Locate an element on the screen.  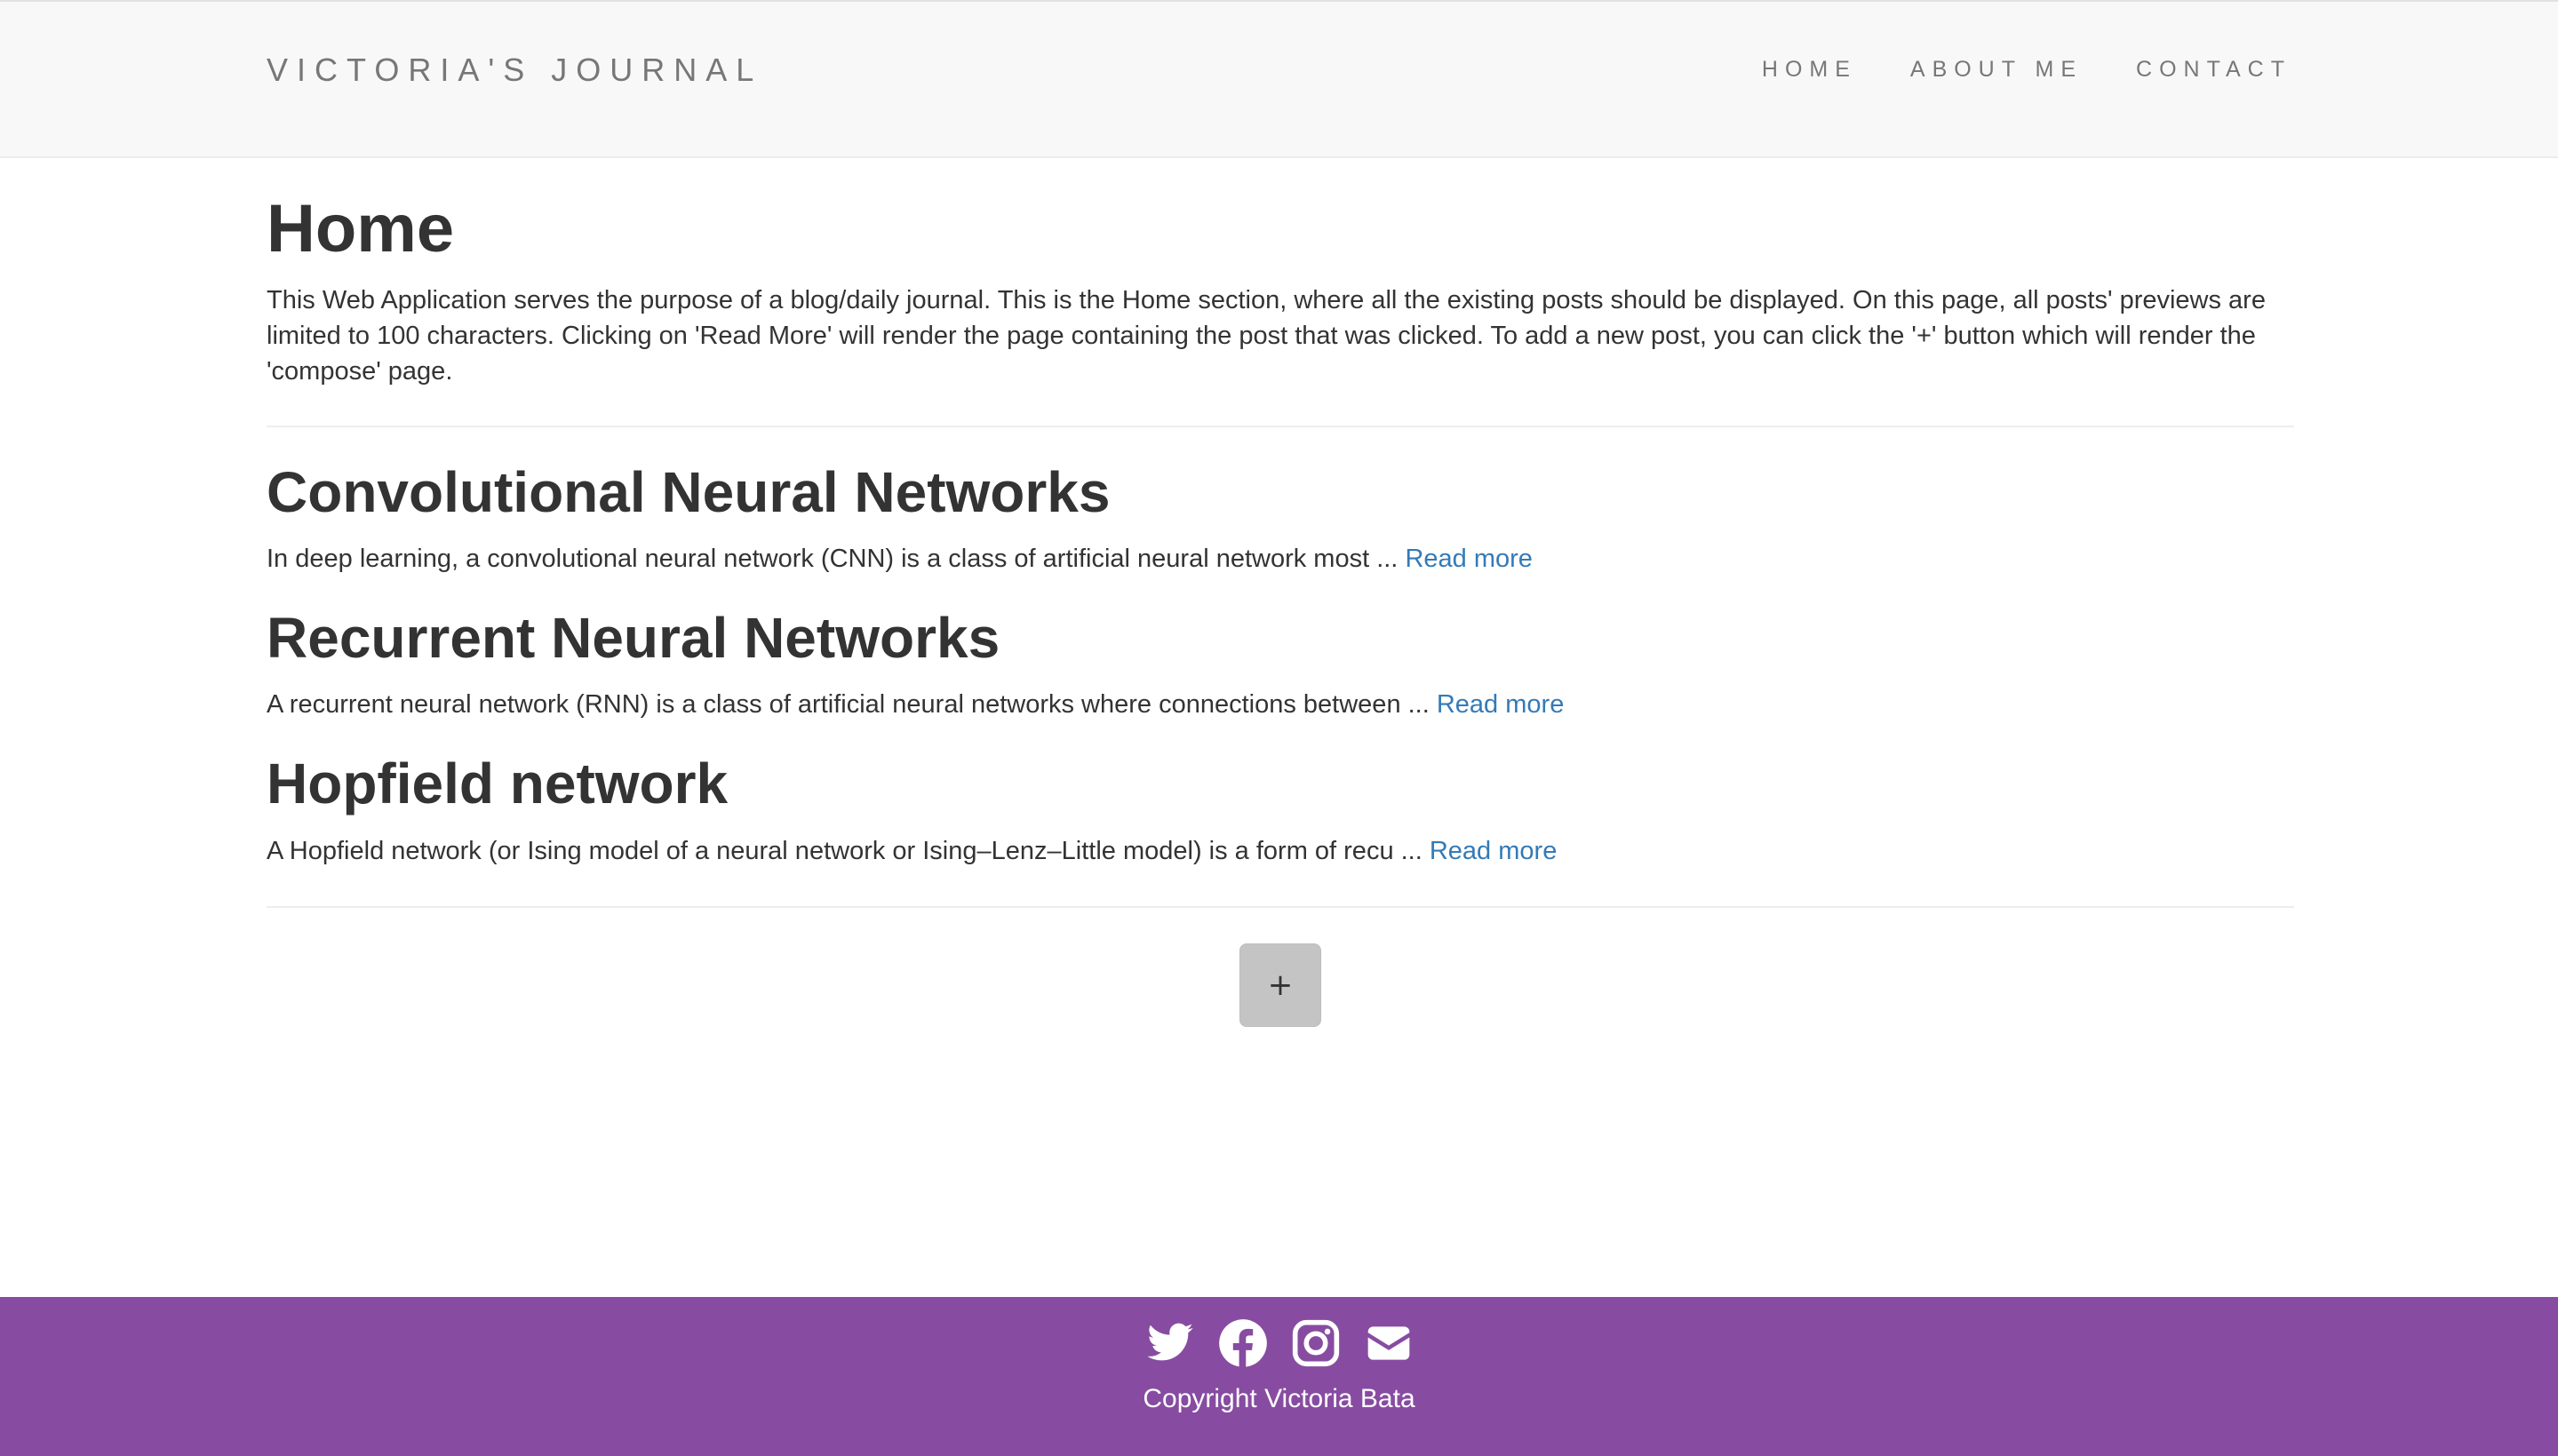
nav-links: HOME ABOUT ME CONTACT is located at coordinates (2027, 70).